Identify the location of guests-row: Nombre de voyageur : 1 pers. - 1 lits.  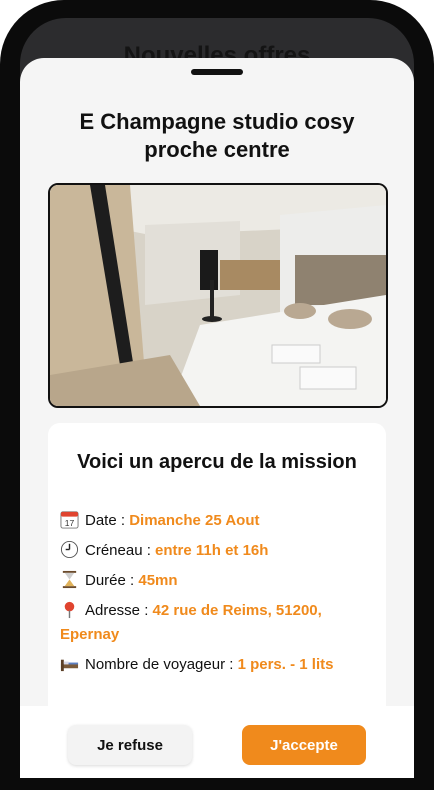
(220, 665).